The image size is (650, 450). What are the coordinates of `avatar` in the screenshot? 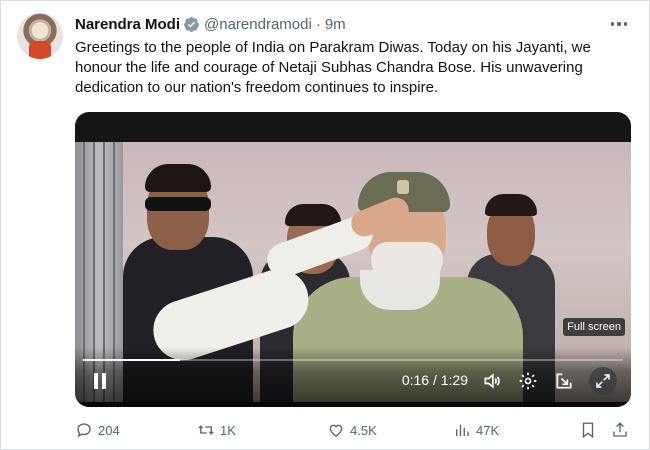 It's located at (40, 36).